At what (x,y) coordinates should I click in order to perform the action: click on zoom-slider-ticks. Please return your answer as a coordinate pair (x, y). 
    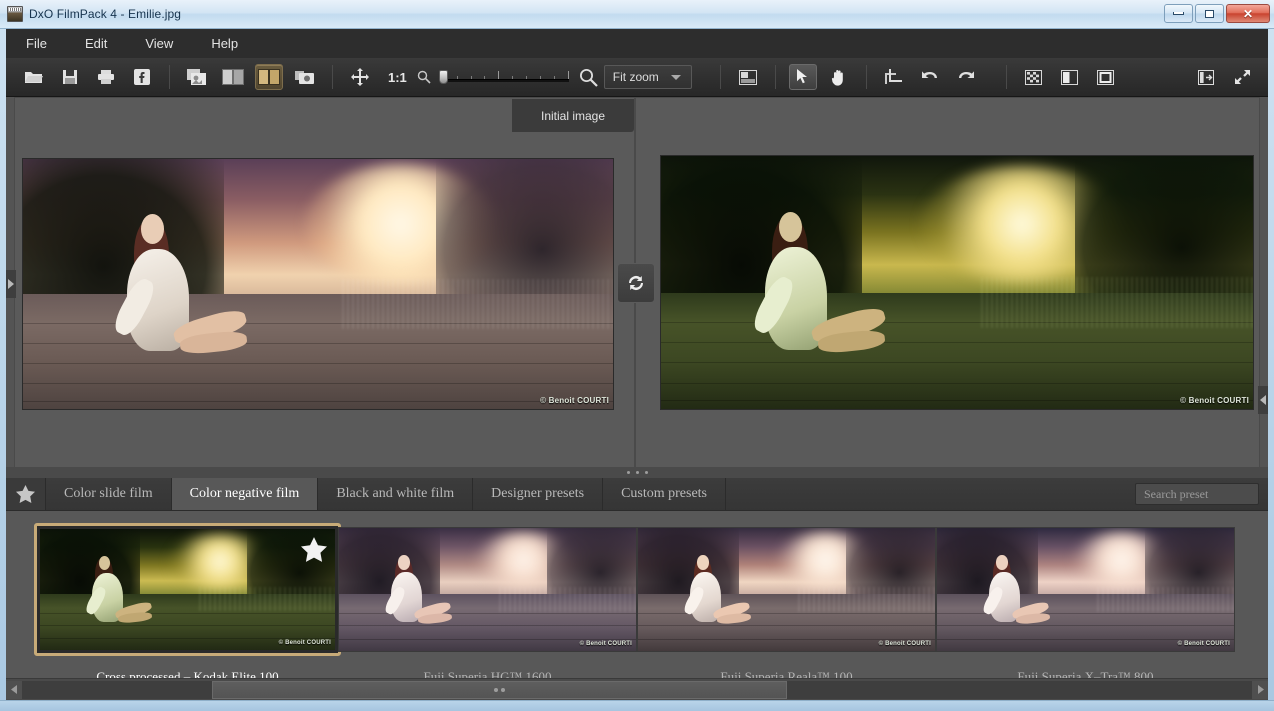
    Looking at the image, I should click on (505, 75).